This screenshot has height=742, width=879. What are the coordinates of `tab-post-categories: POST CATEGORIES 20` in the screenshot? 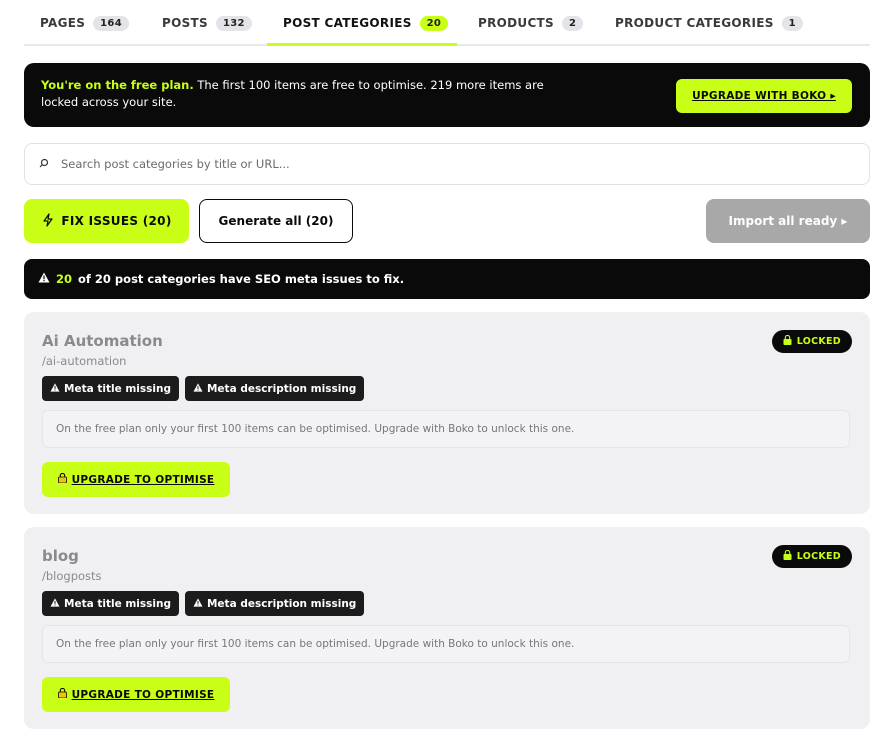 It's located at (366, 23).